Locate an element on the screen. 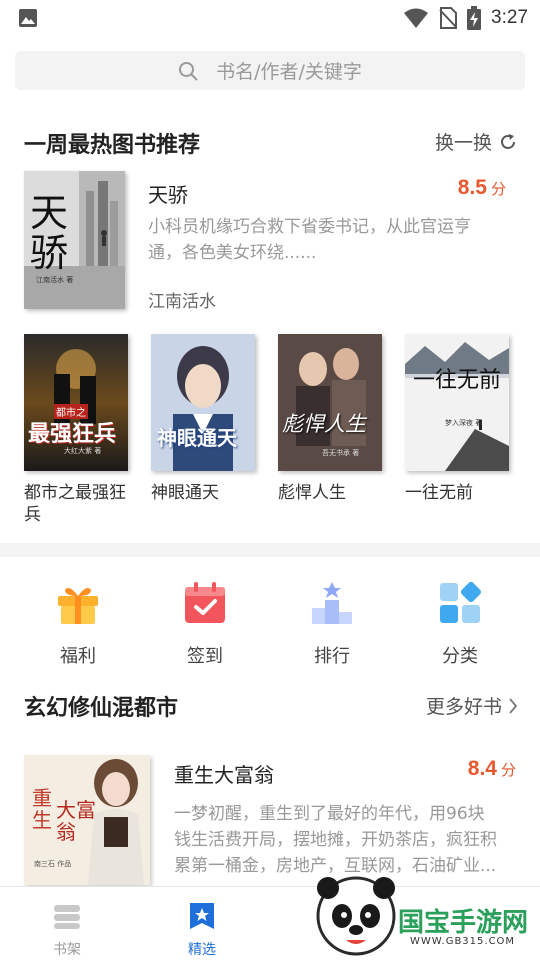 The height and width of the screenshot is (960, 540). more-books-button: 更多好书 is located at coordinates (472, 705).